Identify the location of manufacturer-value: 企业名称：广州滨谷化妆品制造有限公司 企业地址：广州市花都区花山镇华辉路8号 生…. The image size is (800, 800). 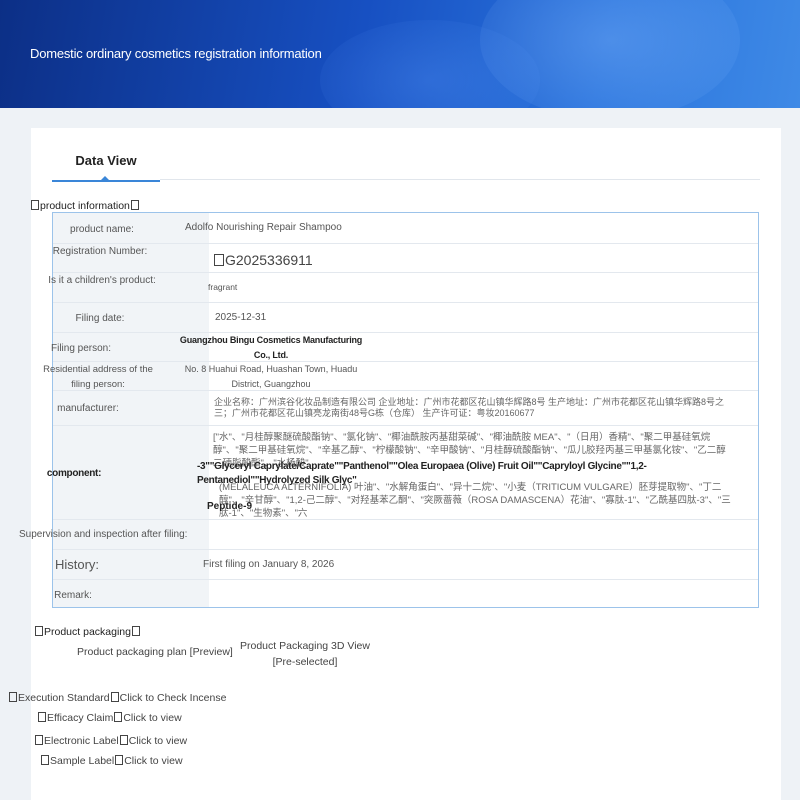
(469, 407).